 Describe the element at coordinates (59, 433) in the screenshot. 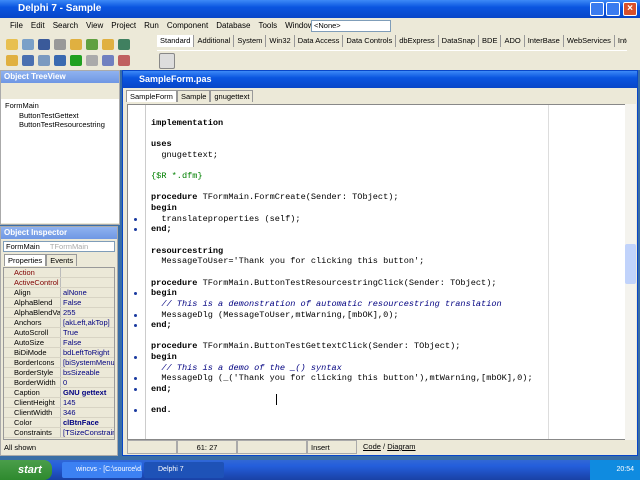

I see `property-row: Constraints [TSizeConstrain` at that location.